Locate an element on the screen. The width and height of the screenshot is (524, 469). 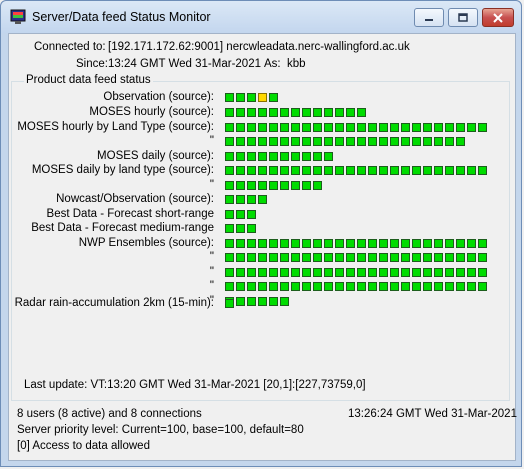
clock: 13:26:24 GMT Wed 31-Mar-2021 is located at coordinates (432, 414).